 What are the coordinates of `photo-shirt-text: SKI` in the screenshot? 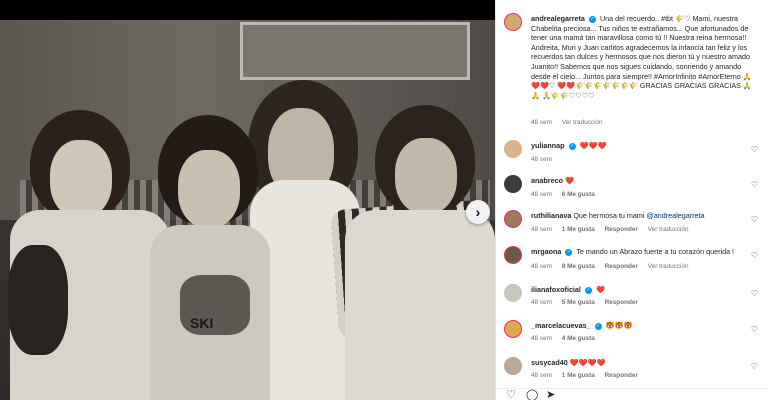 It's located at (202, 323).